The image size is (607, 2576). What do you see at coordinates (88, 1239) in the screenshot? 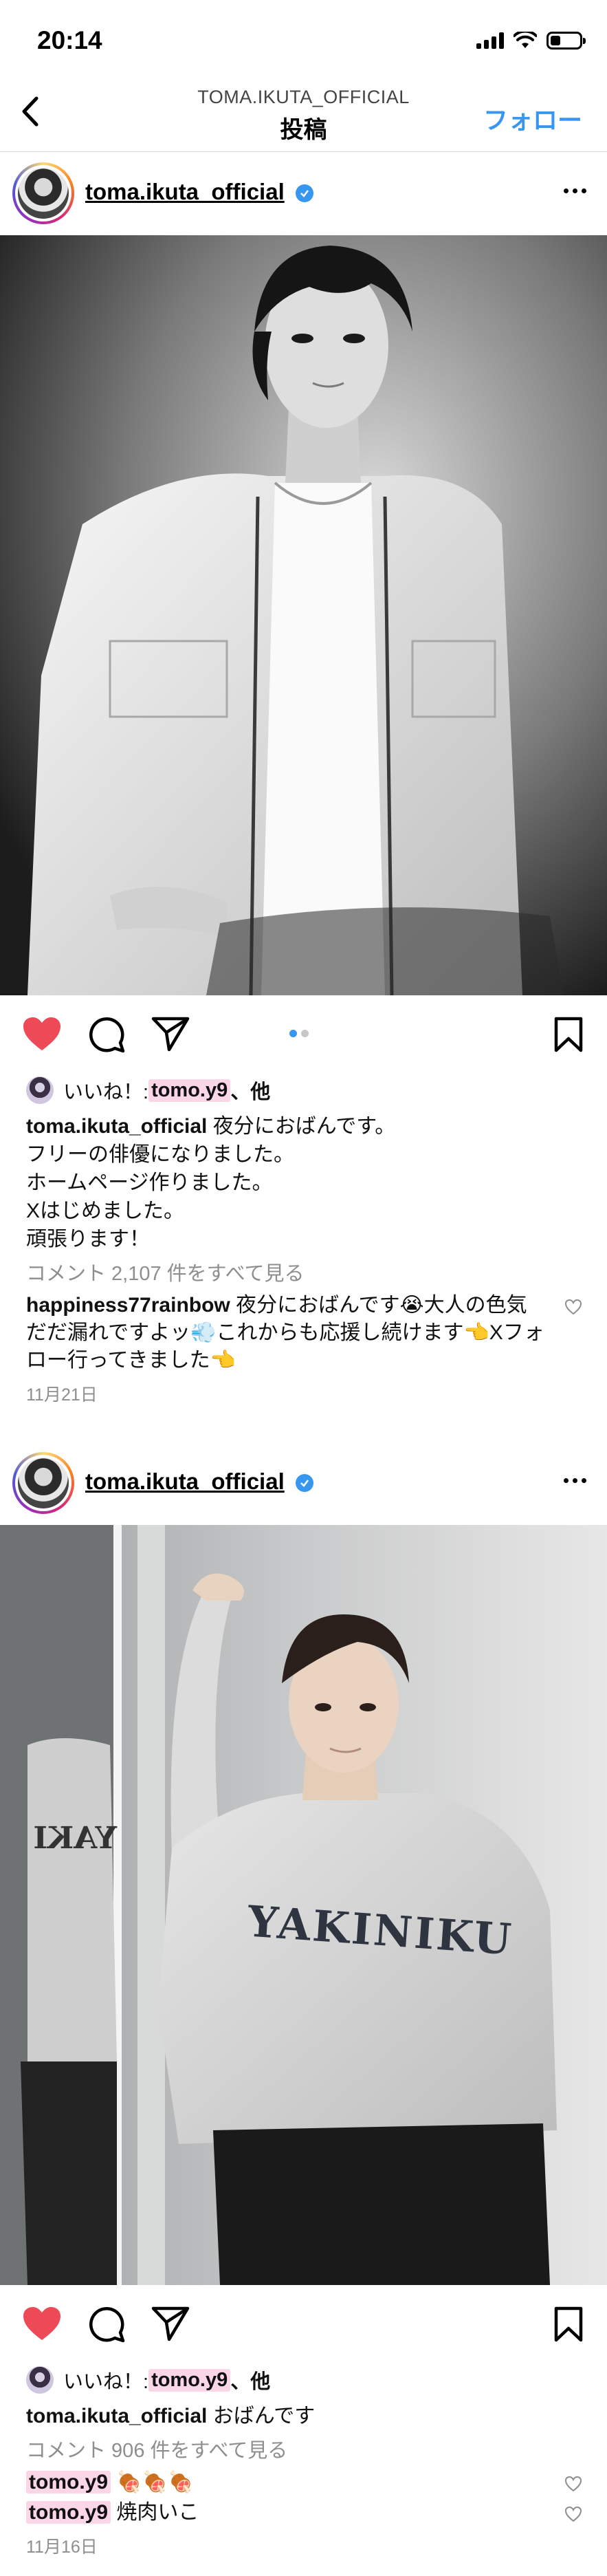
I see `caption-line: 頑張ります！` at bounding box center [88, 1239].